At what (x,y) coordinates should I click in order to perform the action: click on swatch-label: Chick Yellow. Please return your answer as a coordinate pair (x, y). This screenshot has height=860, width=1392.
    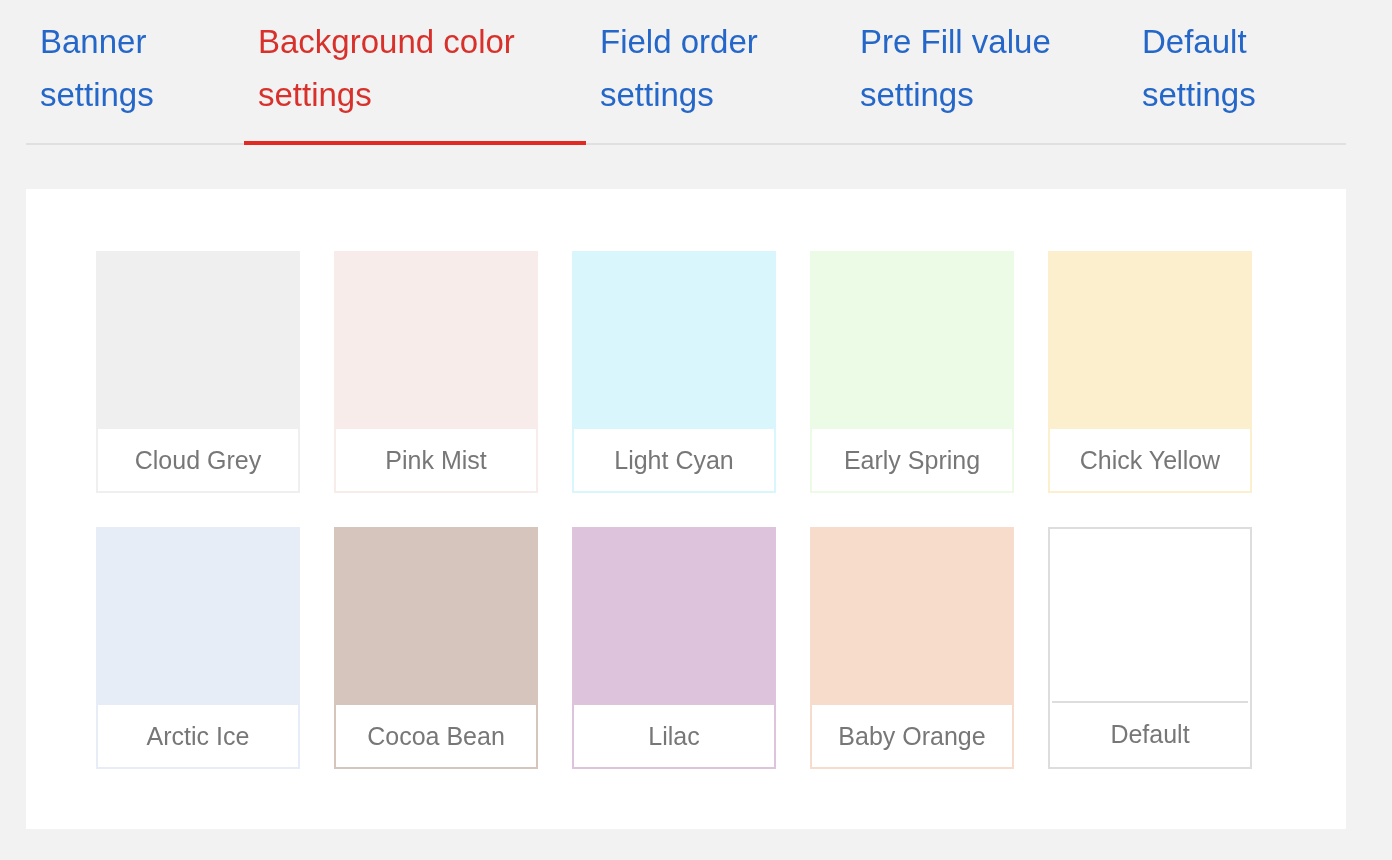
    Looking at the image, I should click on (1150, 460).